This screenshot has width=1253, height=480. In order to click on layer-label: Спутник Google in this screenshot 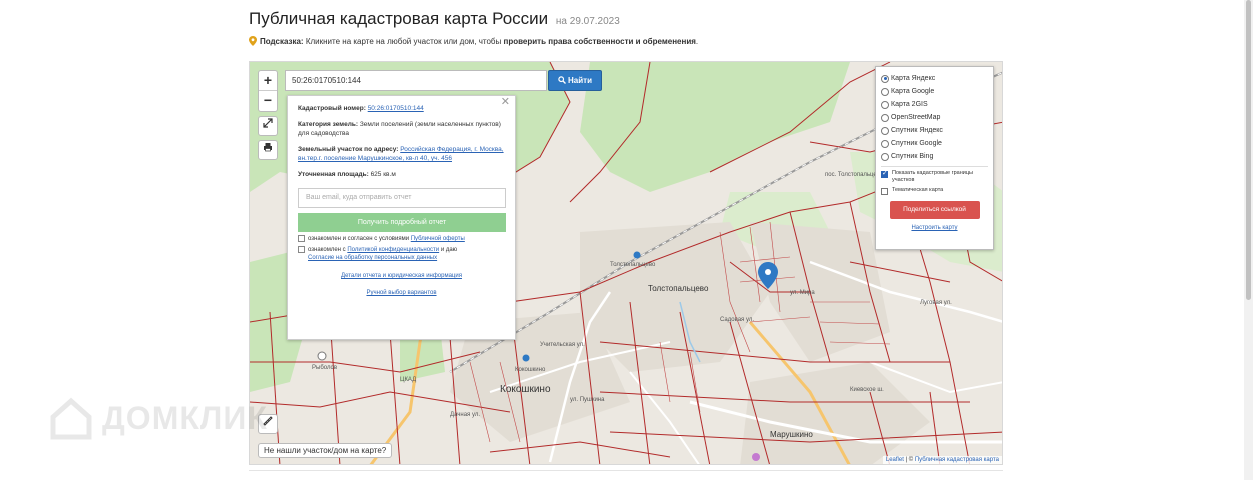, I will do `click(916, 143)`.